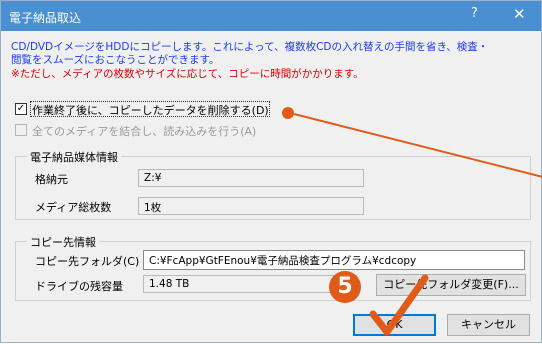  Describe the element at coordinates (345, 287) in the screenshot. I see `step-number-badge: 5` at that location.